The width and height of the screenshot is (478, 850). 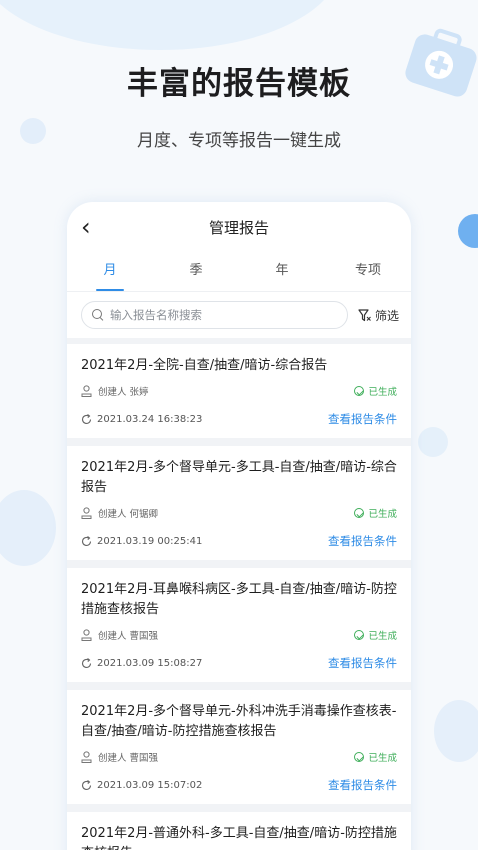 I want to click on filter-icon, so click(x=364, y=314).